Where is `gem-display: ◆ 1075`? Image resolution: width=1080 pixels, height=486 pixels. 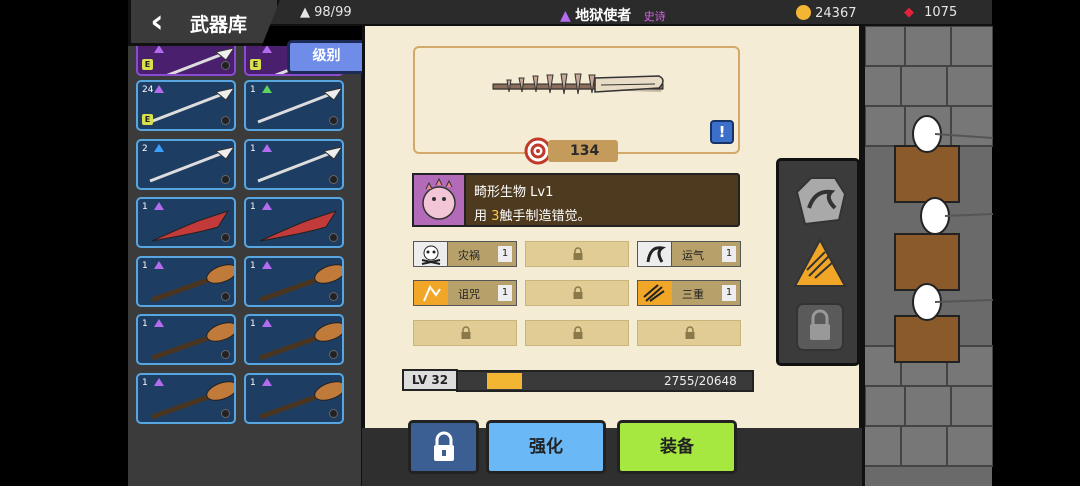
gem-display: ◆ 1075 is located at coordinates (930, 12).